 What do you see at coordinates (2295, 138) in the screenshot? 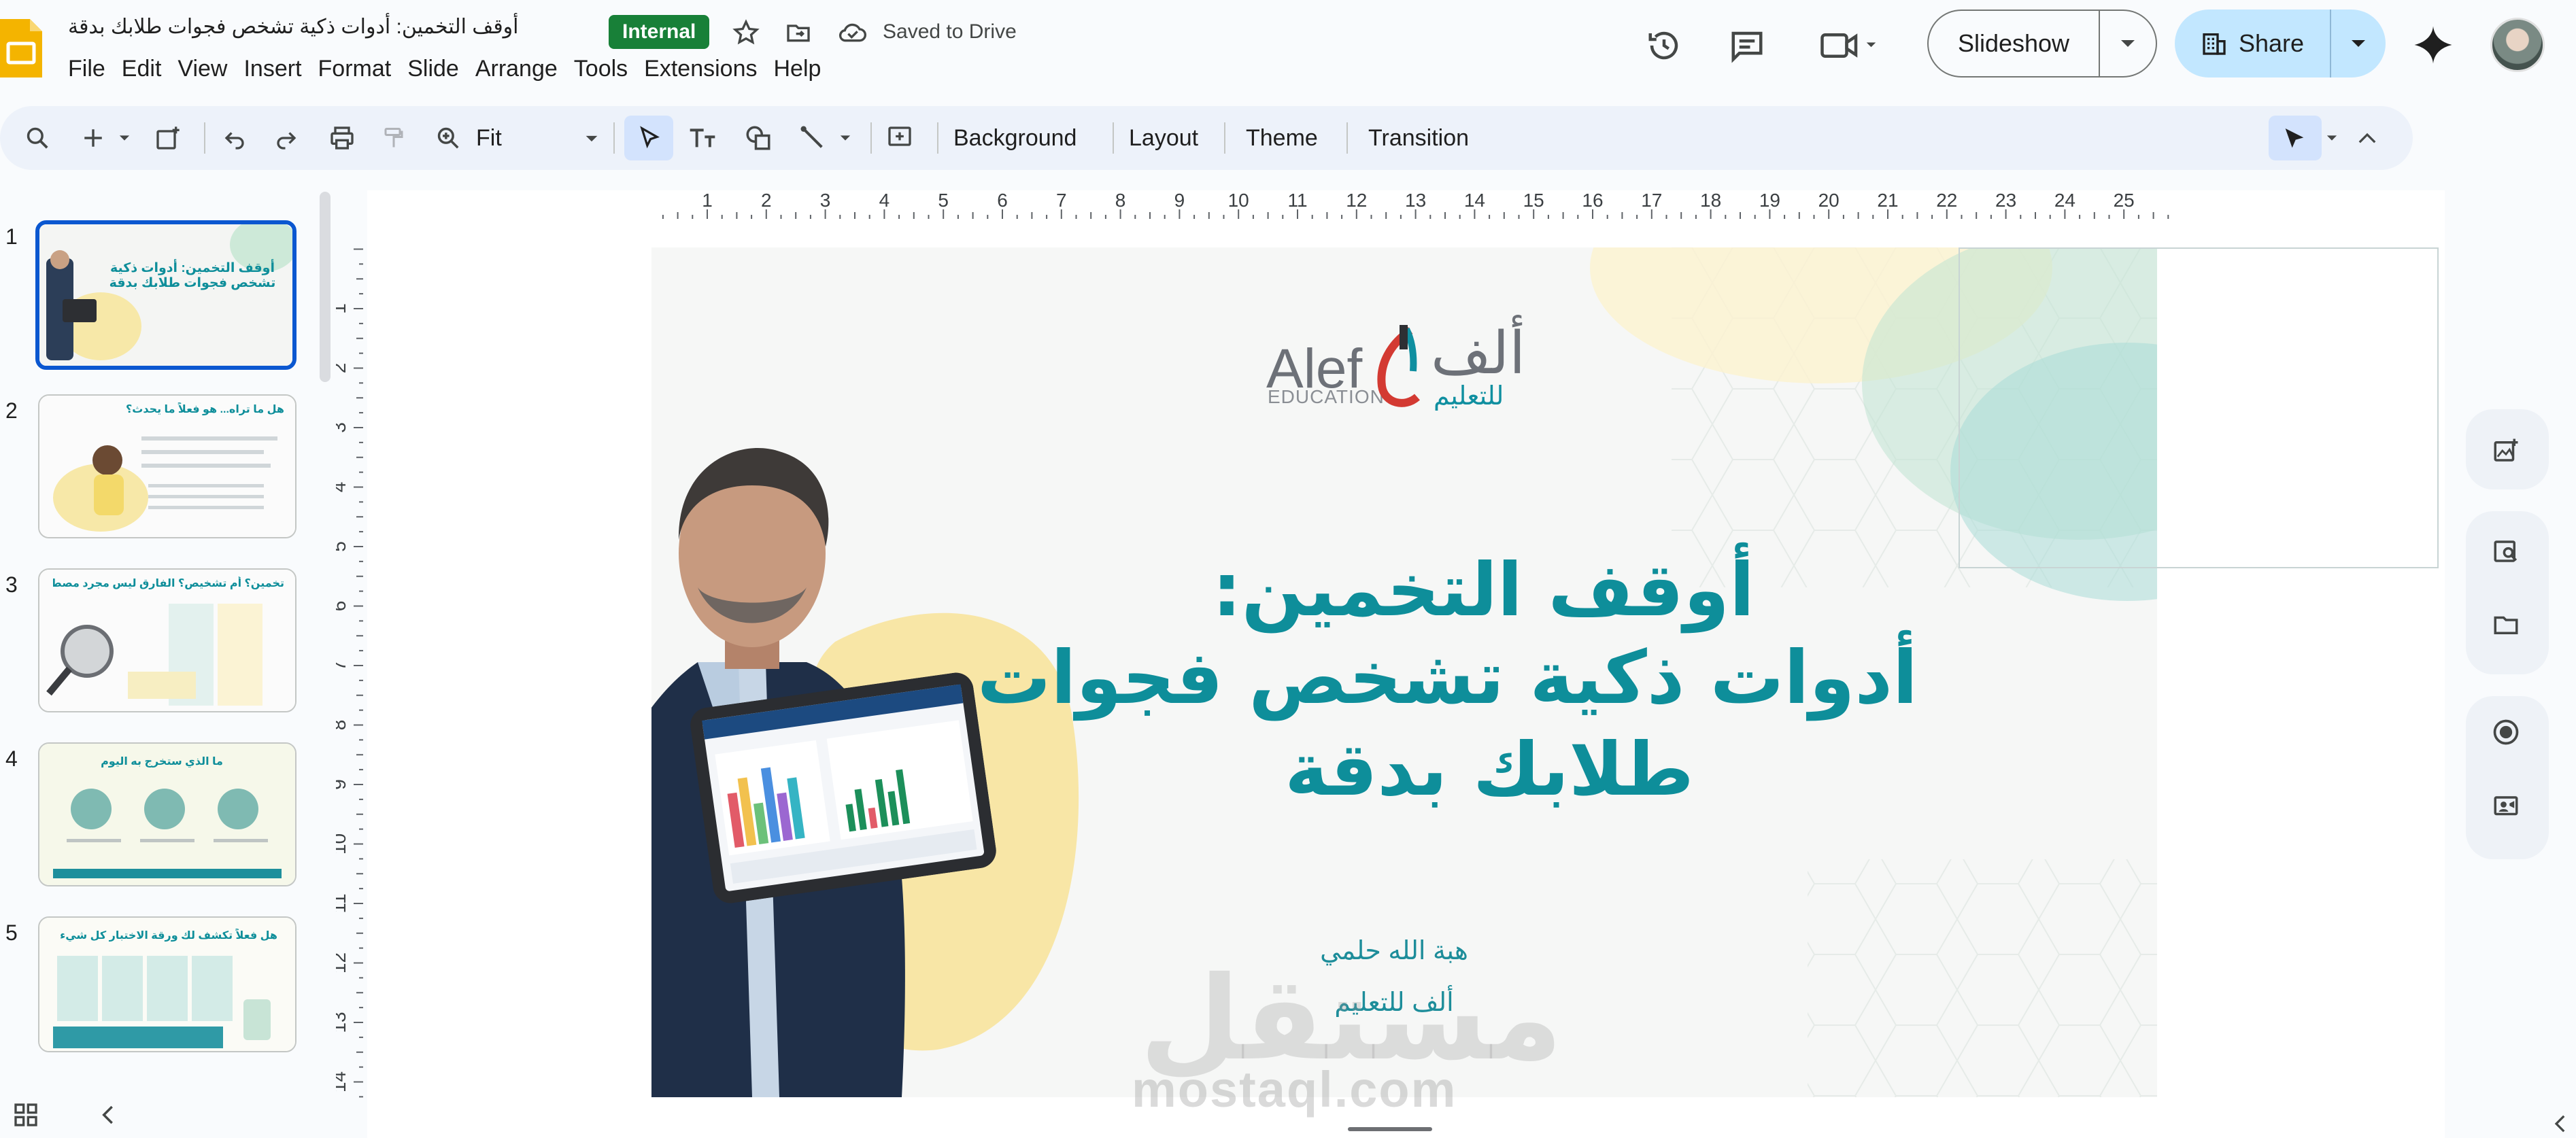
I see `pointer-mode-button` at bounding box center [2295, 138].